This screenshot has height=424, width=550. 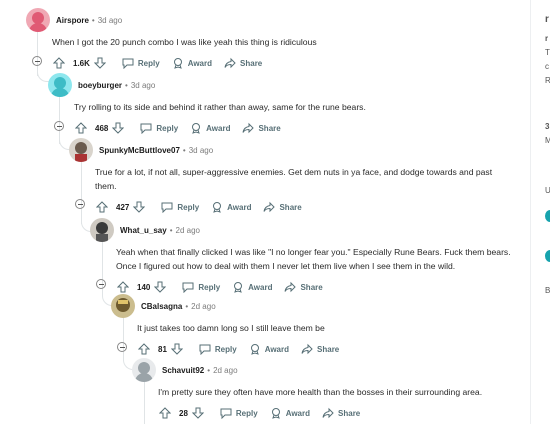 What do you see at coordinates (547, 66) in the screenshot?
I see `sidebar-fragment: c` at bounding box center [547, 66].